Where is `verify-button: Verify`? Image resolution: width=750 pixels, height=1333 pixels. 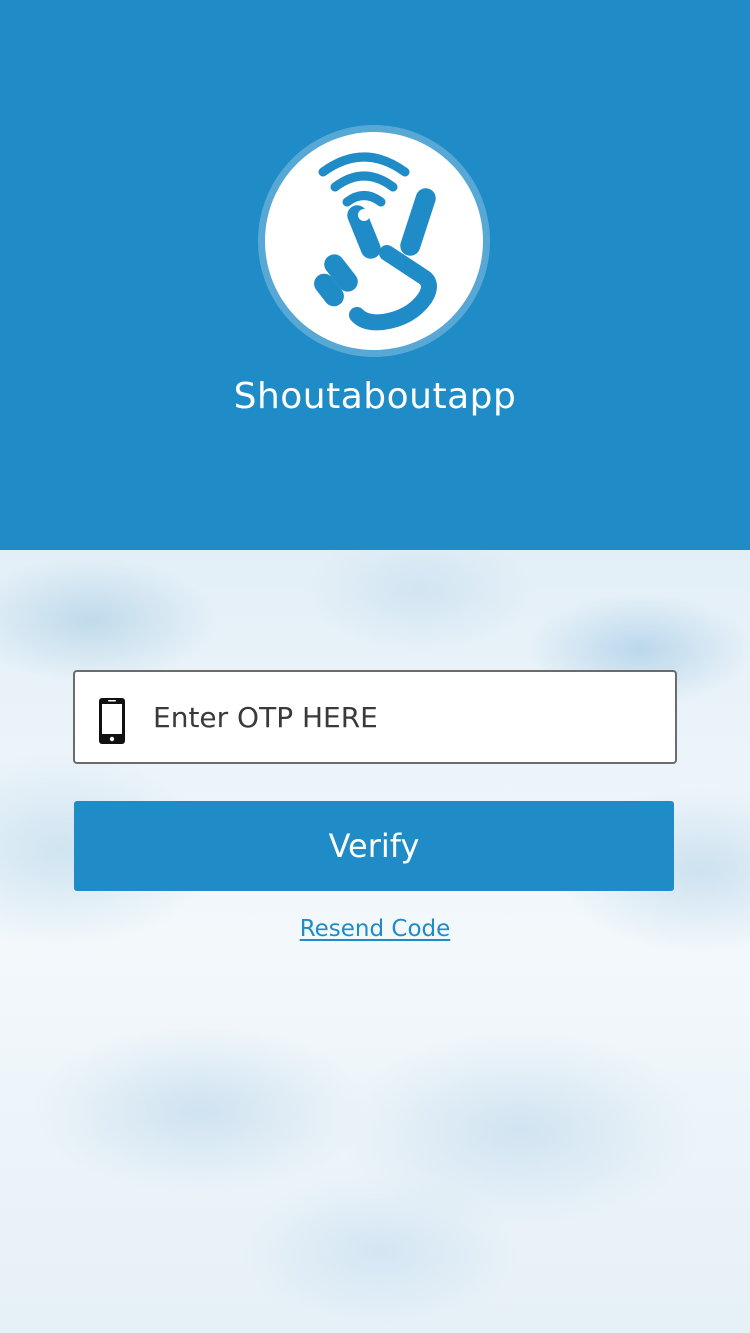
verify-button: Verify is located at coordinates (374, 846).